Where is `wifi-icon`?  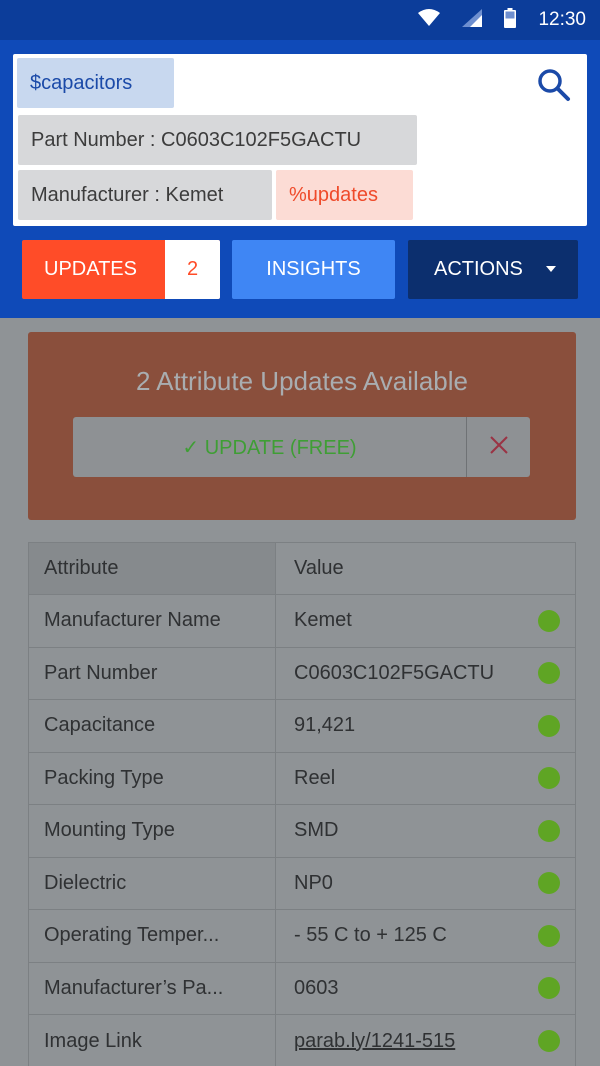
wifi-icon is located at coordinates (429, 20).